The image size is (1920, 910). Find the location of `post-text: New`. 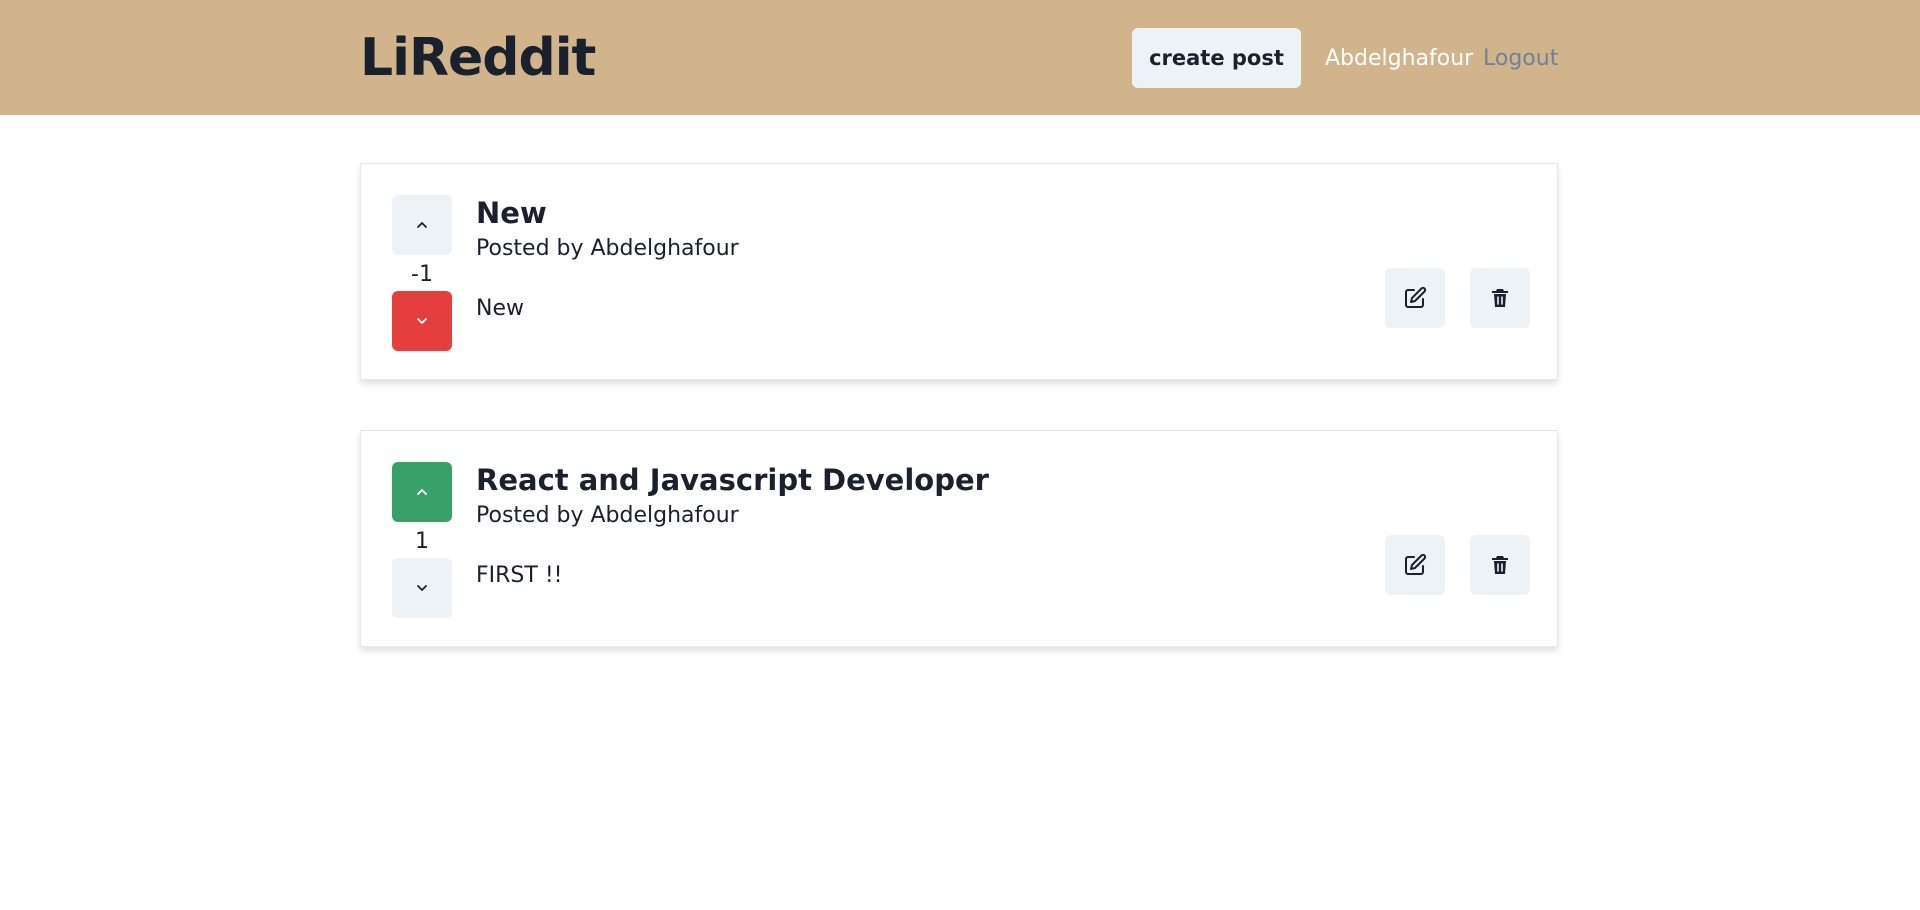

post-text: New is located at coordinates (500, 308).